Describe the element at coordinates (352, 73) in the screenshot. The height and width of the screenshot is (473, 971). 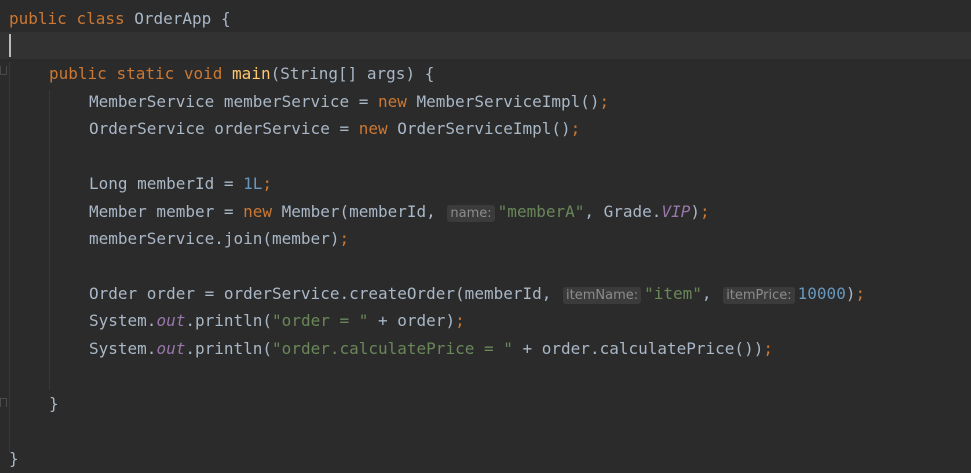
I see `code-token: (String[] args) {` at that location.